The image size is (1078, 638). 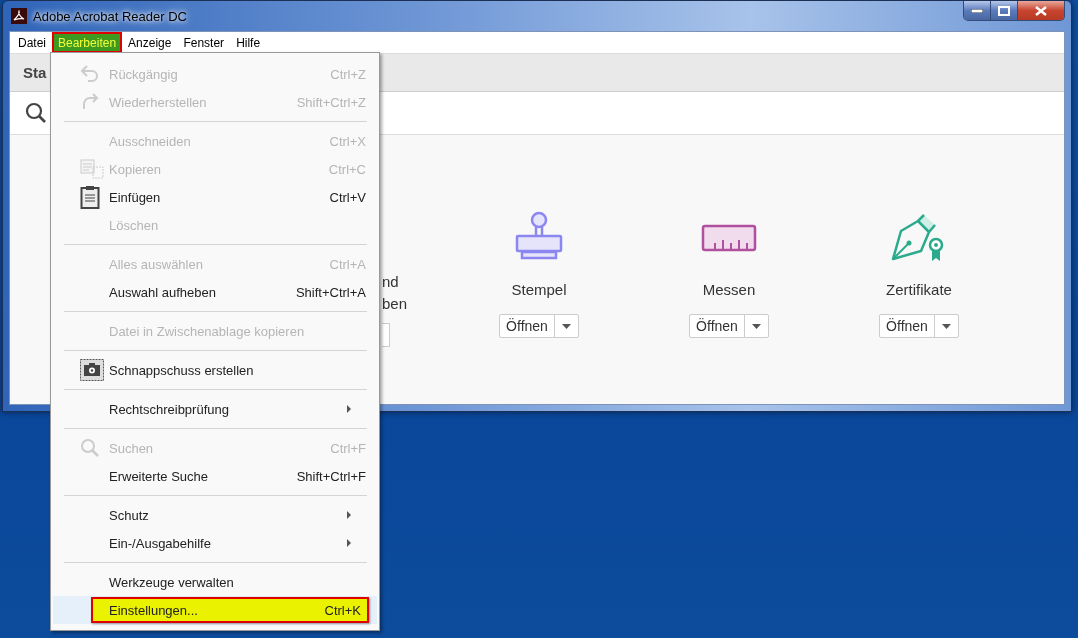 What do you see at coordinates (237, 543) in the screenshot?
I see `menu-item: Ein-/Ausgabehilfe` at bounding box center [237, 543].